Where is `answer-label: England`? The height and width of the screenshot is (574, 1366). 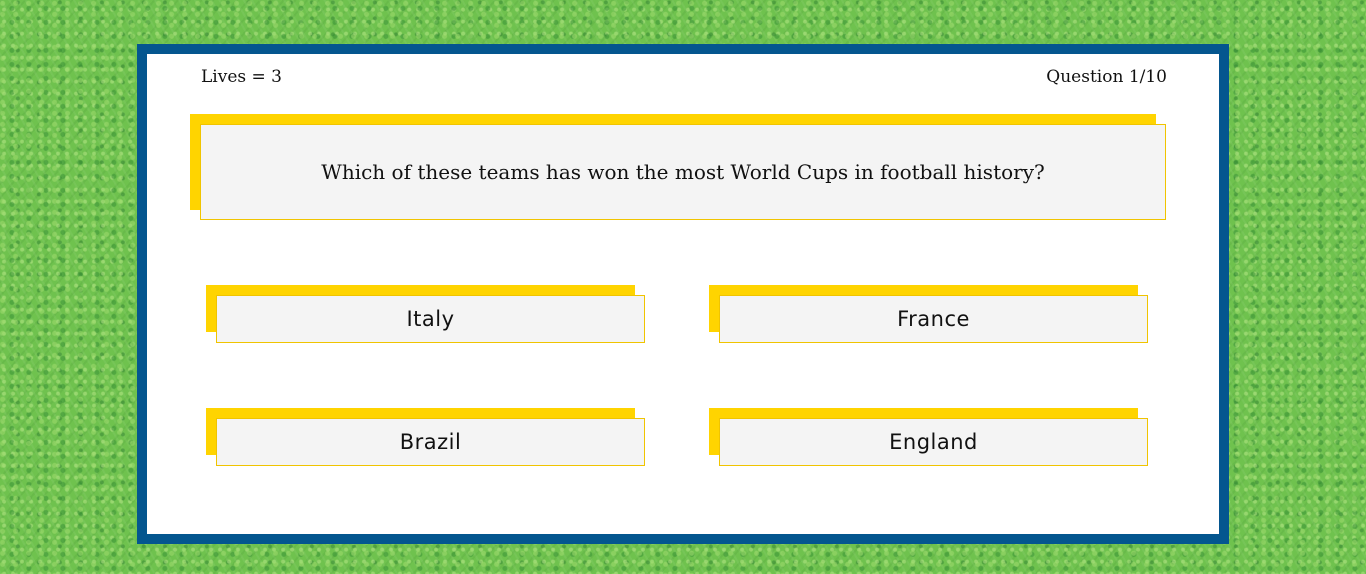
answer-label: England is located at coordinates (933, 442).